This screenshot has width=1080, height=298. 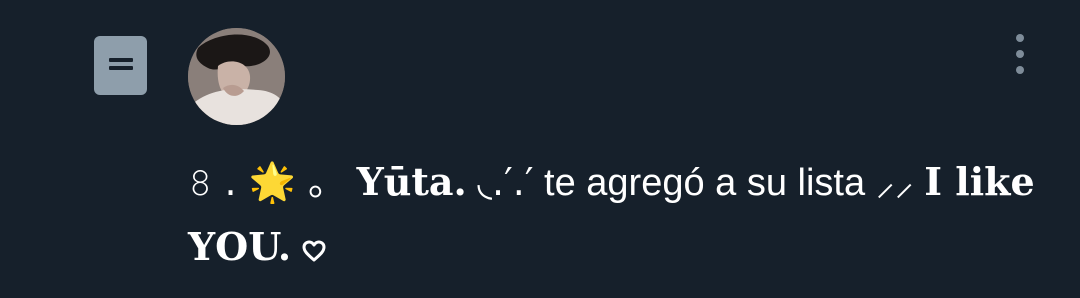 What do you see at coordinates (314, 250) in the screenshot?
I see `heart-outline-icon` at bounding box center [314, 250].